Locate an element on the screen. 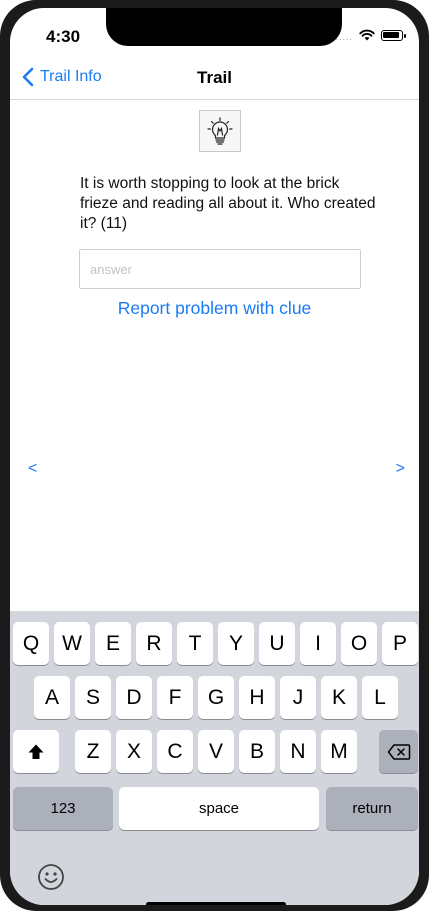 Image resolution: width=429 pixels, height=911 pixels. notch is located at coordinates (224, 27).